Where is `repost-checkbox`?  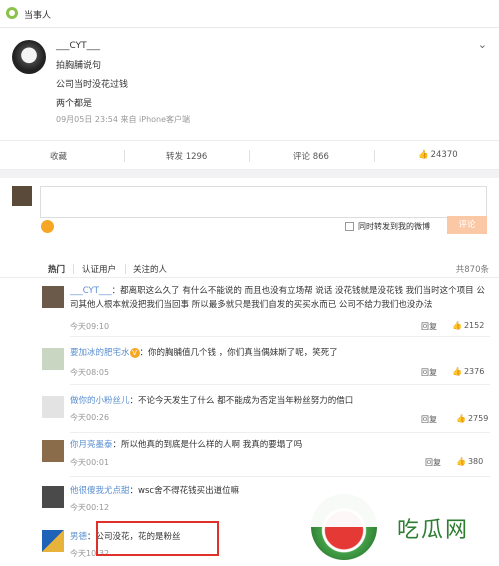
repost-checkbox is located at coordinates (349, 226).